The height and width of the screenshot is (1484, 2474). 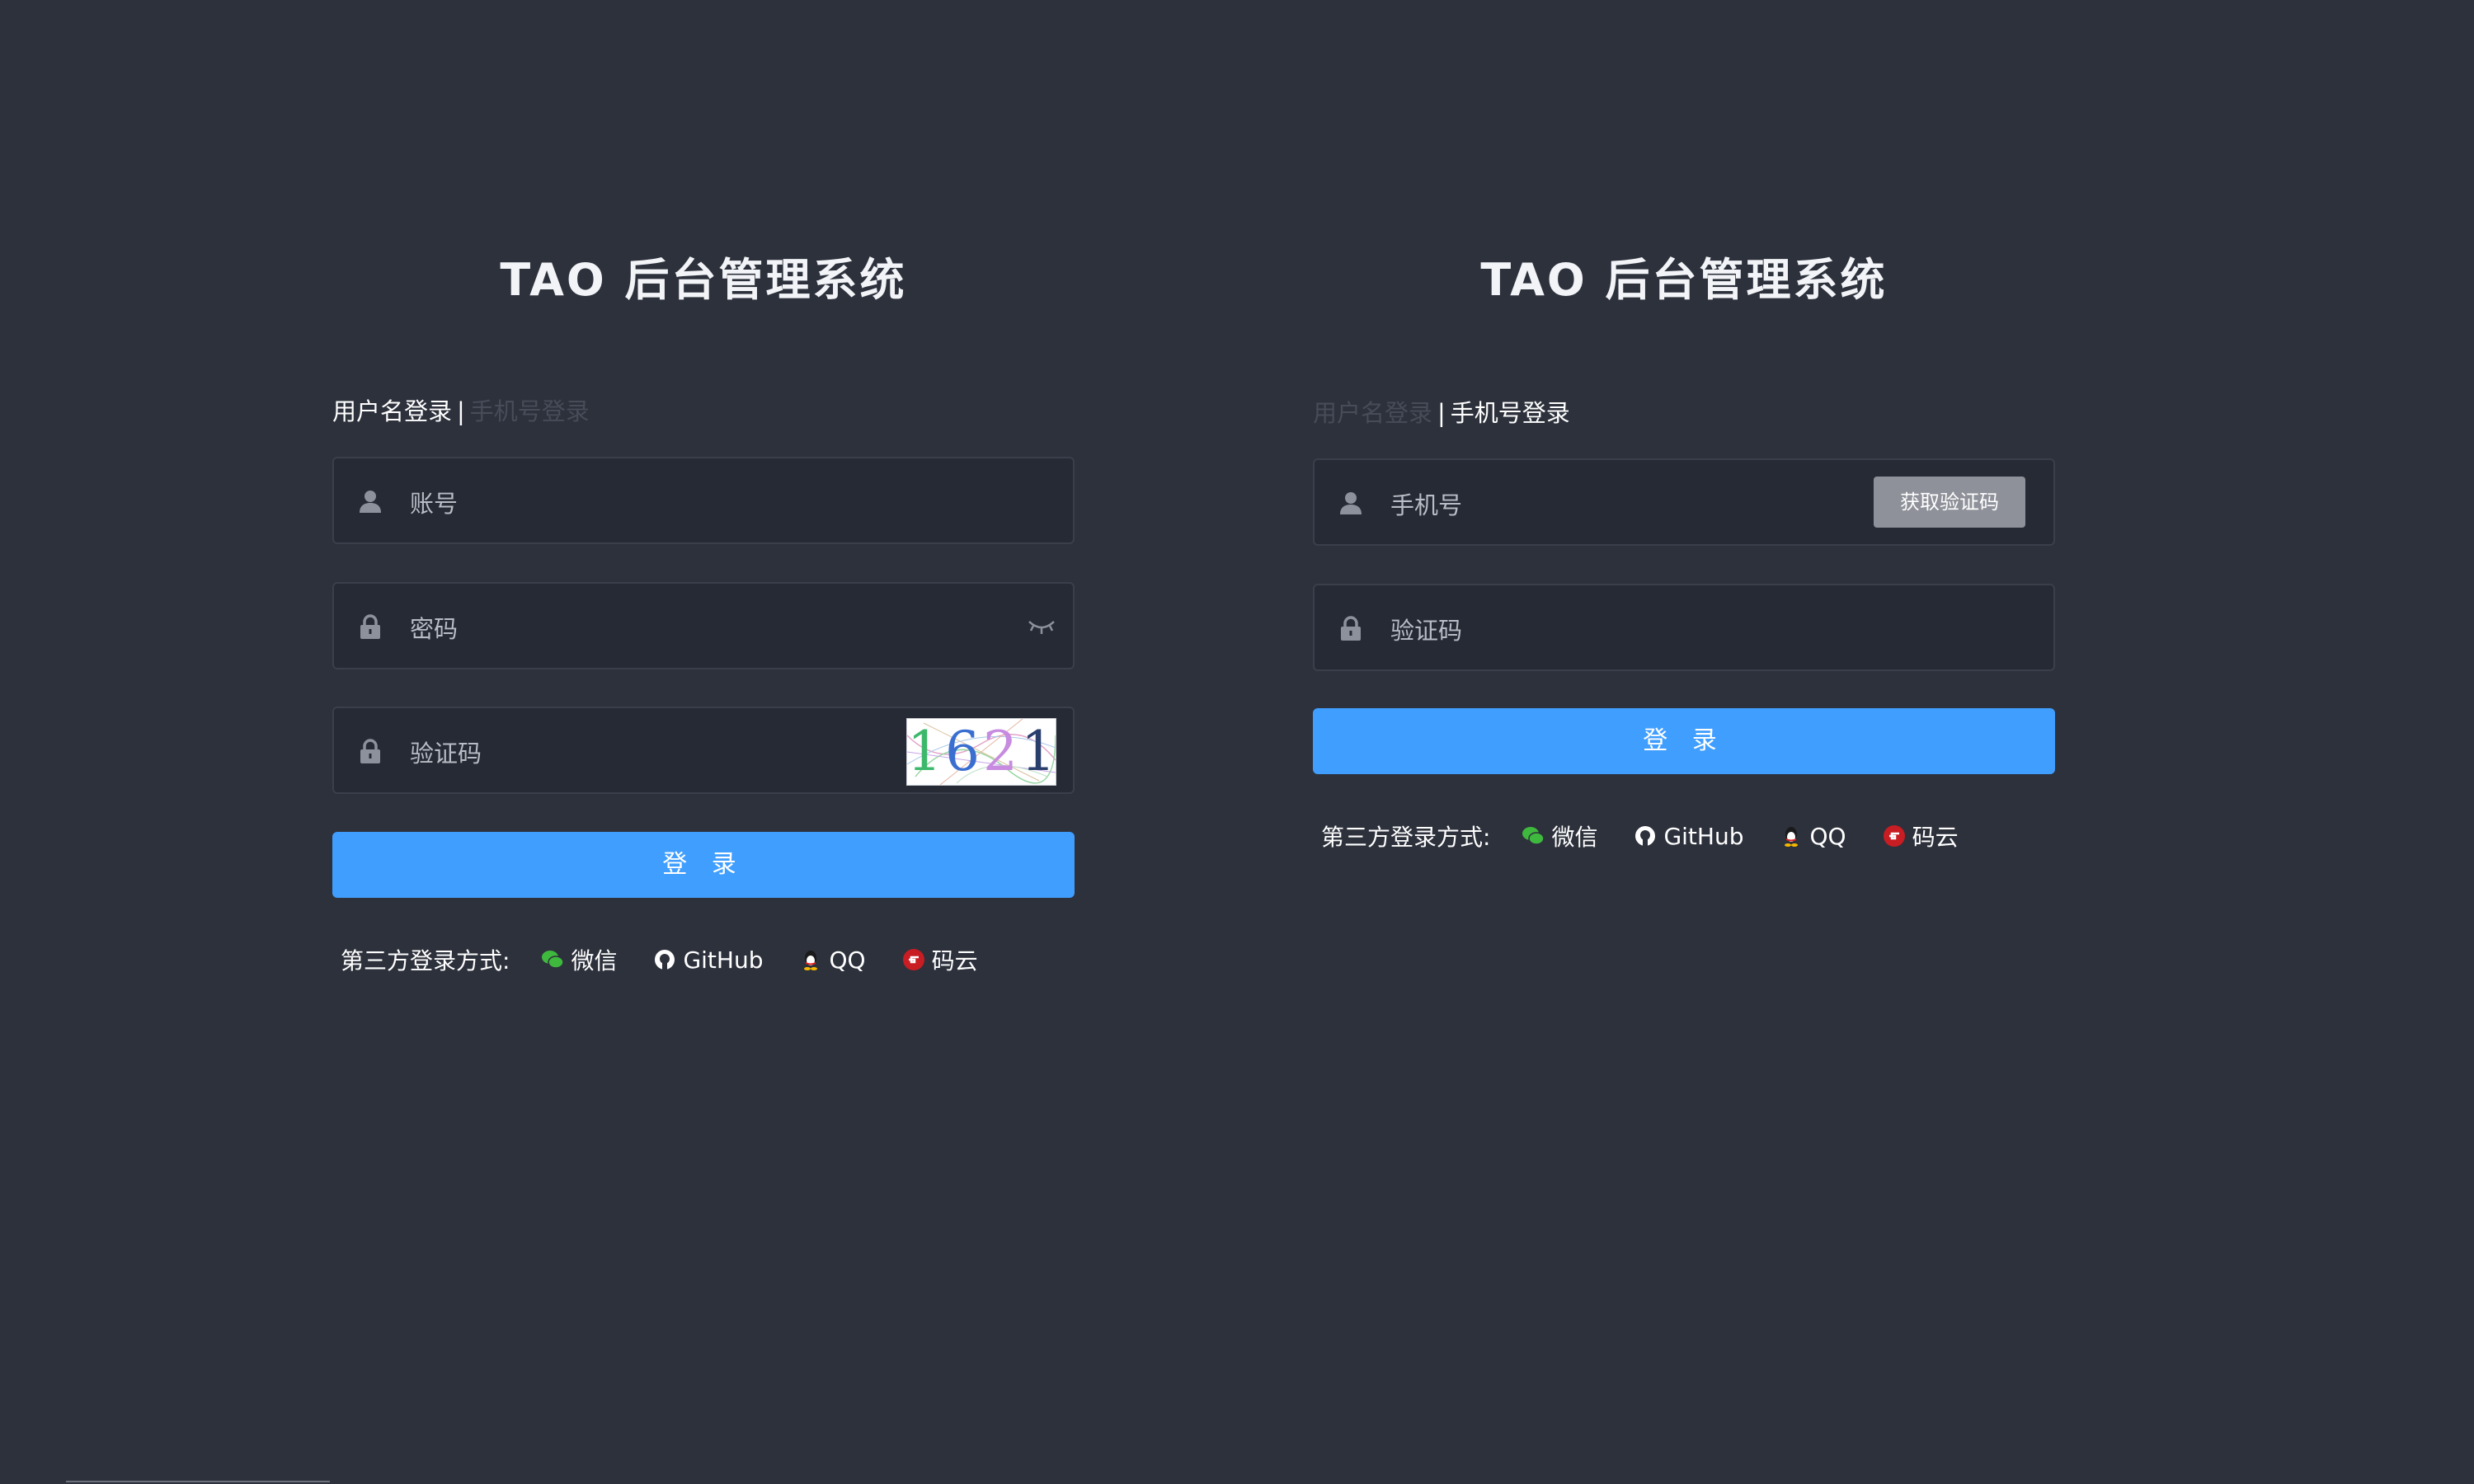 I want to click on captcha-image: 1621 1621, so click(x=981, y=752).